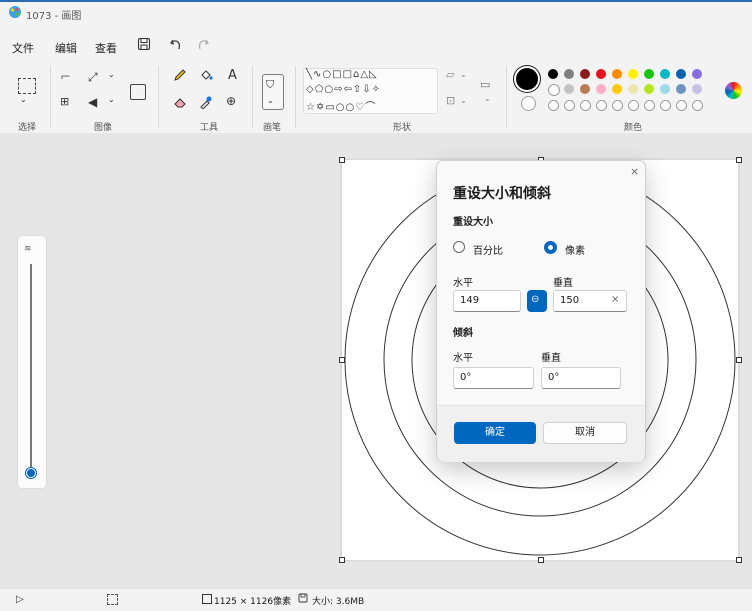 The width and height of the screenshot is (752, 611). Describe the element at coordinates (232, 75) in the screenshot. I see `text-tool-icon: A` at that location.